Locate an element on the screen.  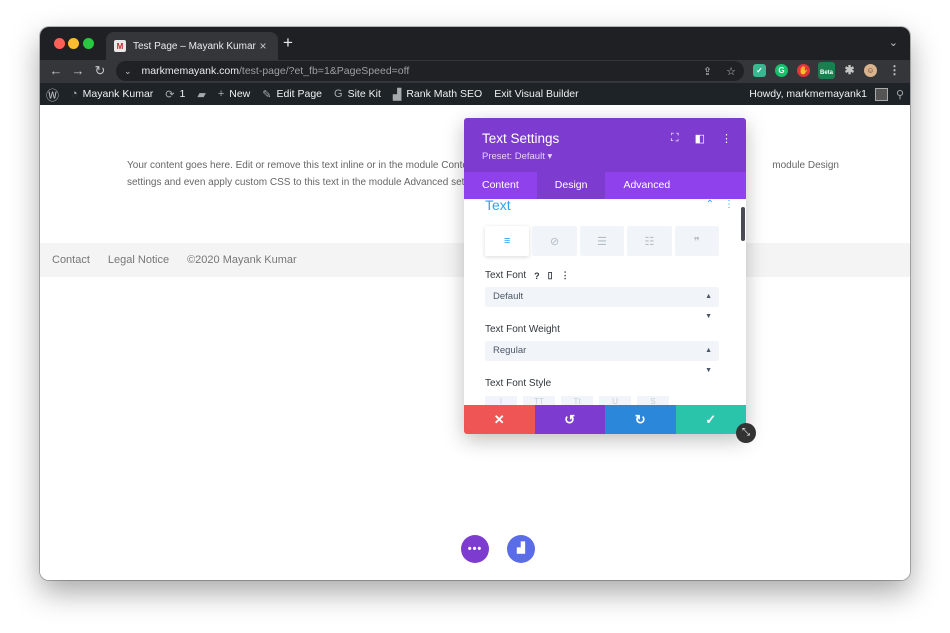
numbered-list-icon: ☷ is located at coordinates (649, 241).